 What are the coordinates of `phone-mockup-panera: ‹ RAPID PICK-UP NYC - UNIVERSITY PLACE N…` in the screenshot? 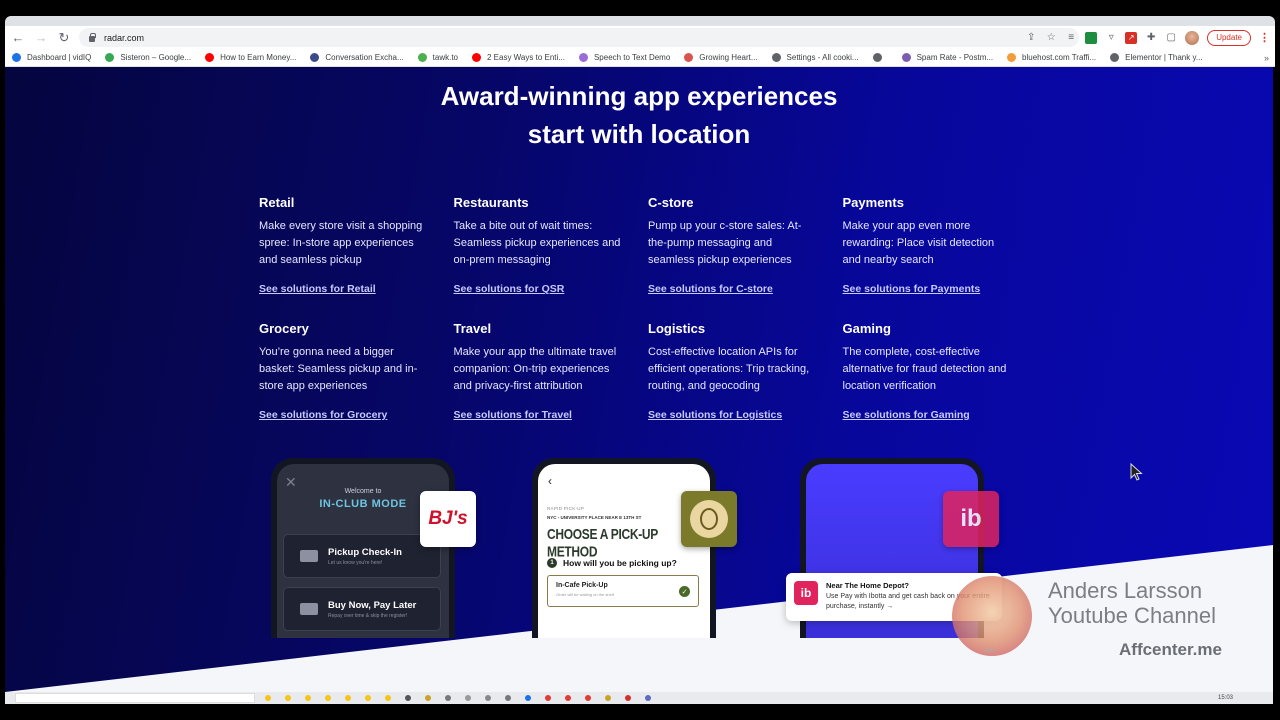 It's located at (624, 548).